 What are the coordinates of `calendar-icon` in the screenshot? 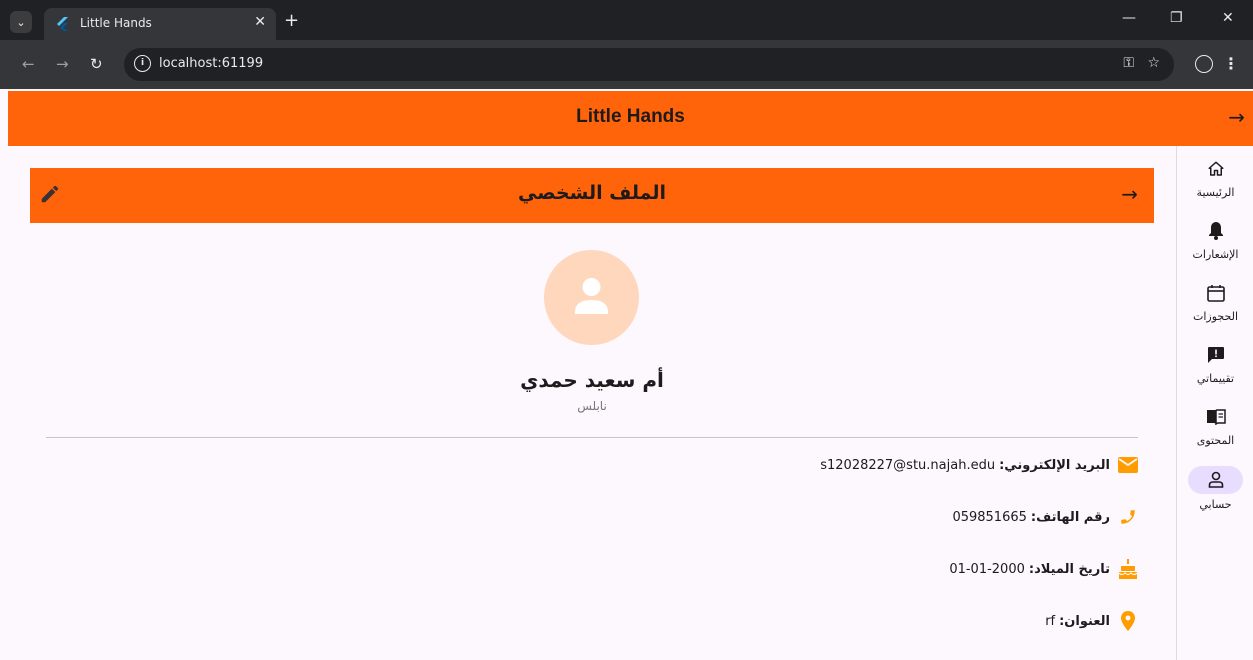 It's located at (1215, 293).